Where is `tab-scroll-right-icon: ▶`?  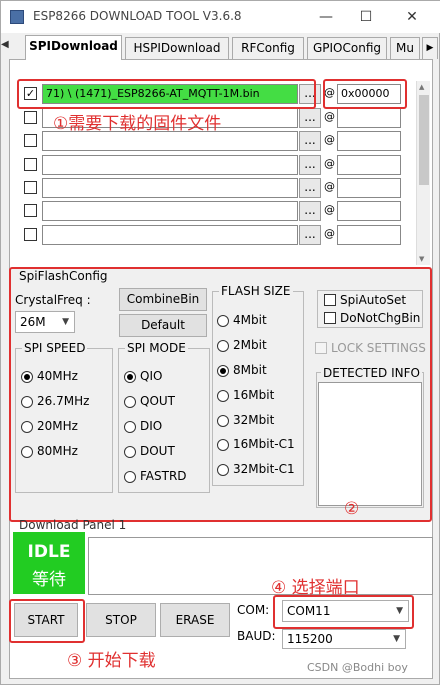 tab-scroll-right-icon: ▶ is located at coordinates (430, 48).